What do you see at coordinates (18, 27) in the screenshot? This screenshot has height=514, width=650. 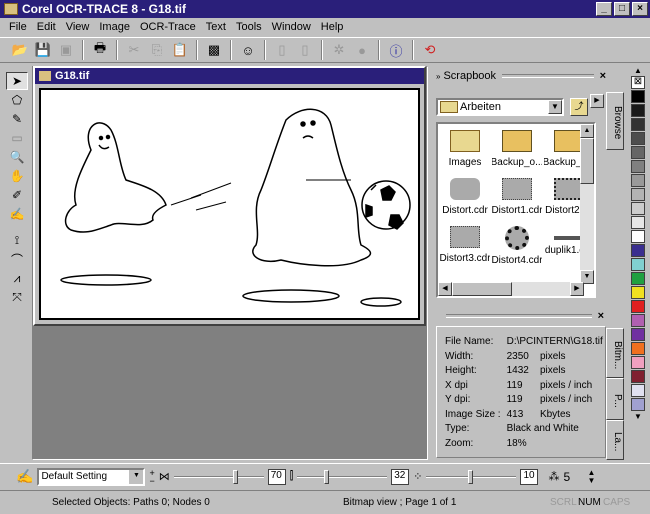 I see `menu-file: File` at bounding box center [18, 27].